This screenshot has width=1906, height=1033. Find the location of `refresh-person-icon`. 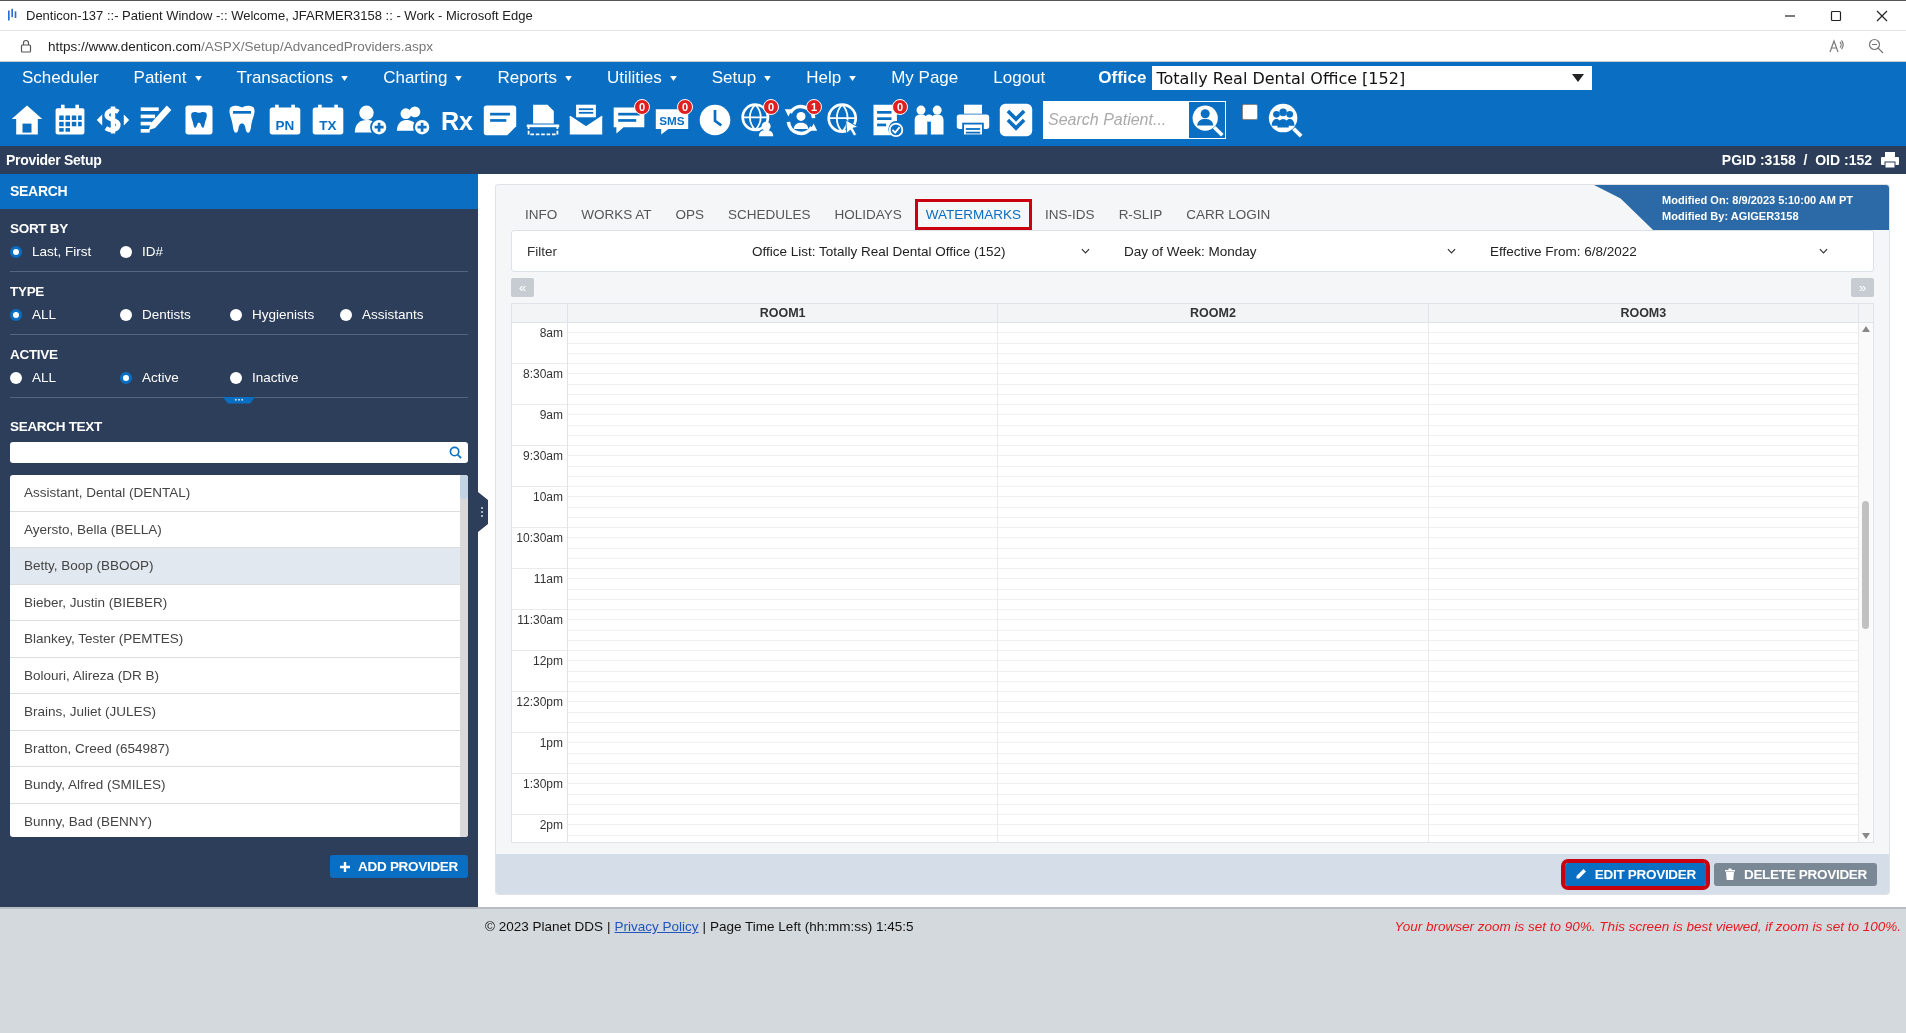

refresh-person-icon is located at coordinates (800, 120).